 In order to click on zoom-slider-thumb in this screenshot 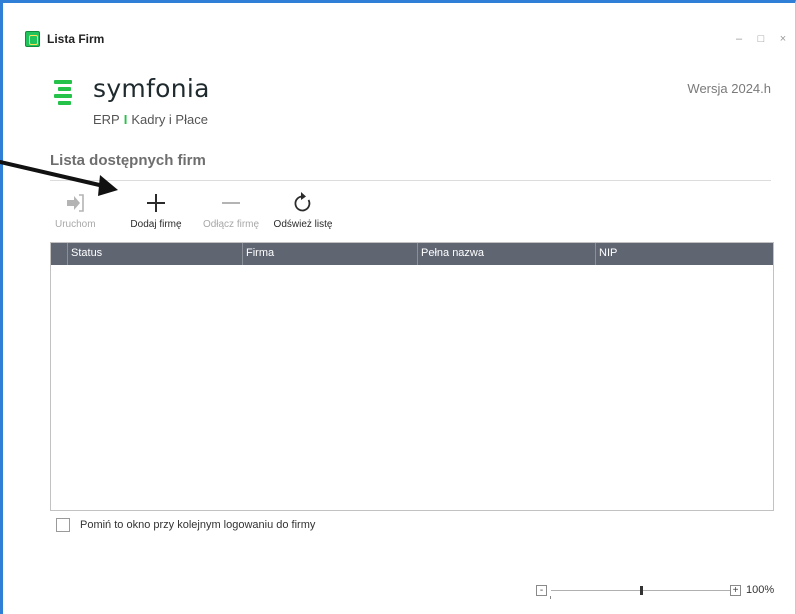, I will do `click(641, 590)`.